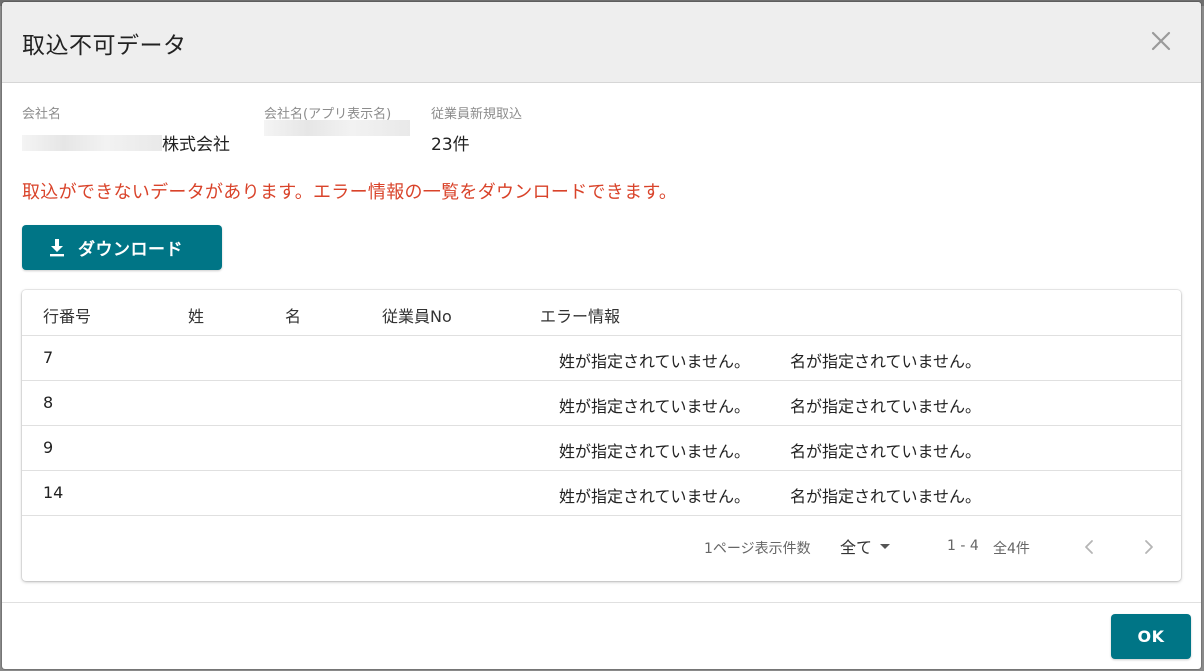 This screenshot has width=1204, height=671. Describe the element at coordinates (48, 402) in the screenshot. I see `cell-row-no: 8` at that location.